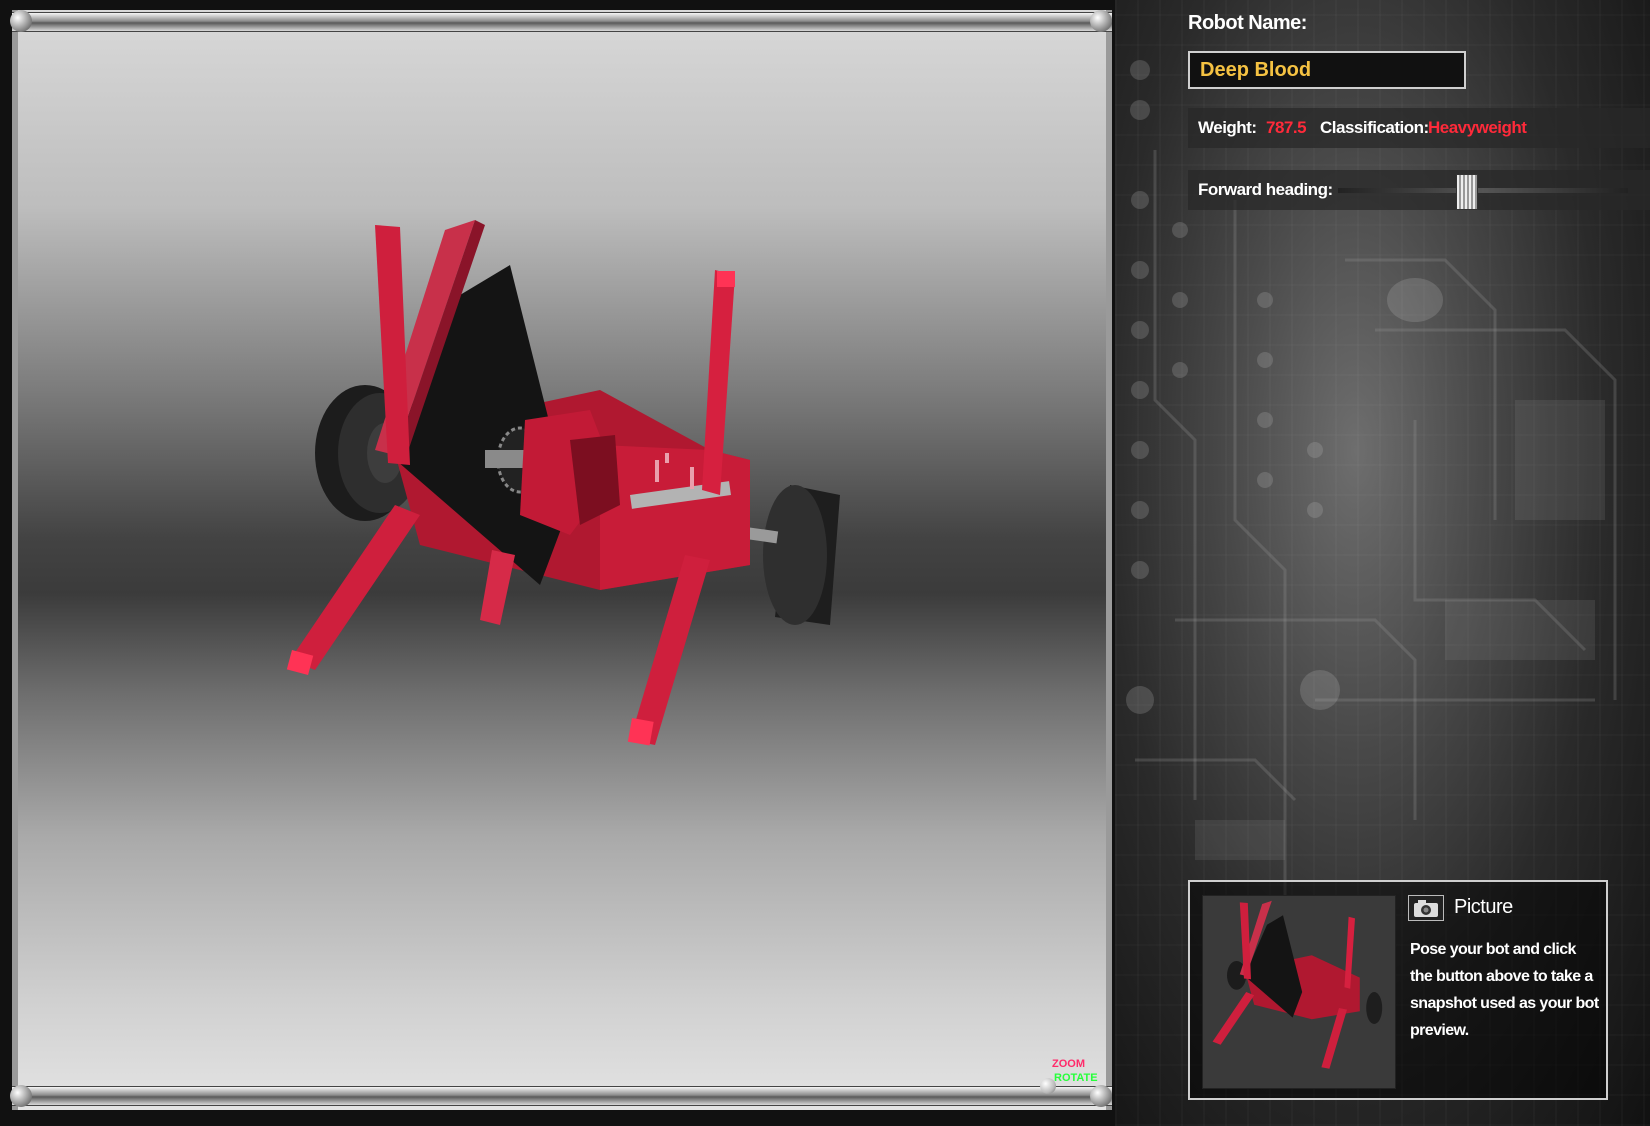 The height and width of the screenshot is (1126, 1650). I want to click on top-rail, so click(562, 22).